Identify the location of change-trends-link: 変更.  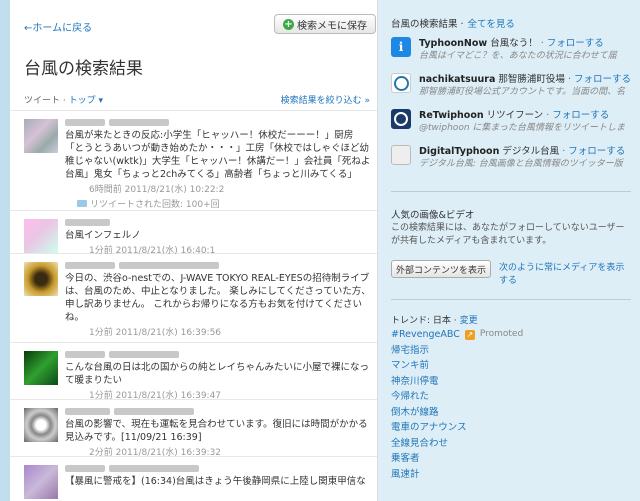
(469, 321).